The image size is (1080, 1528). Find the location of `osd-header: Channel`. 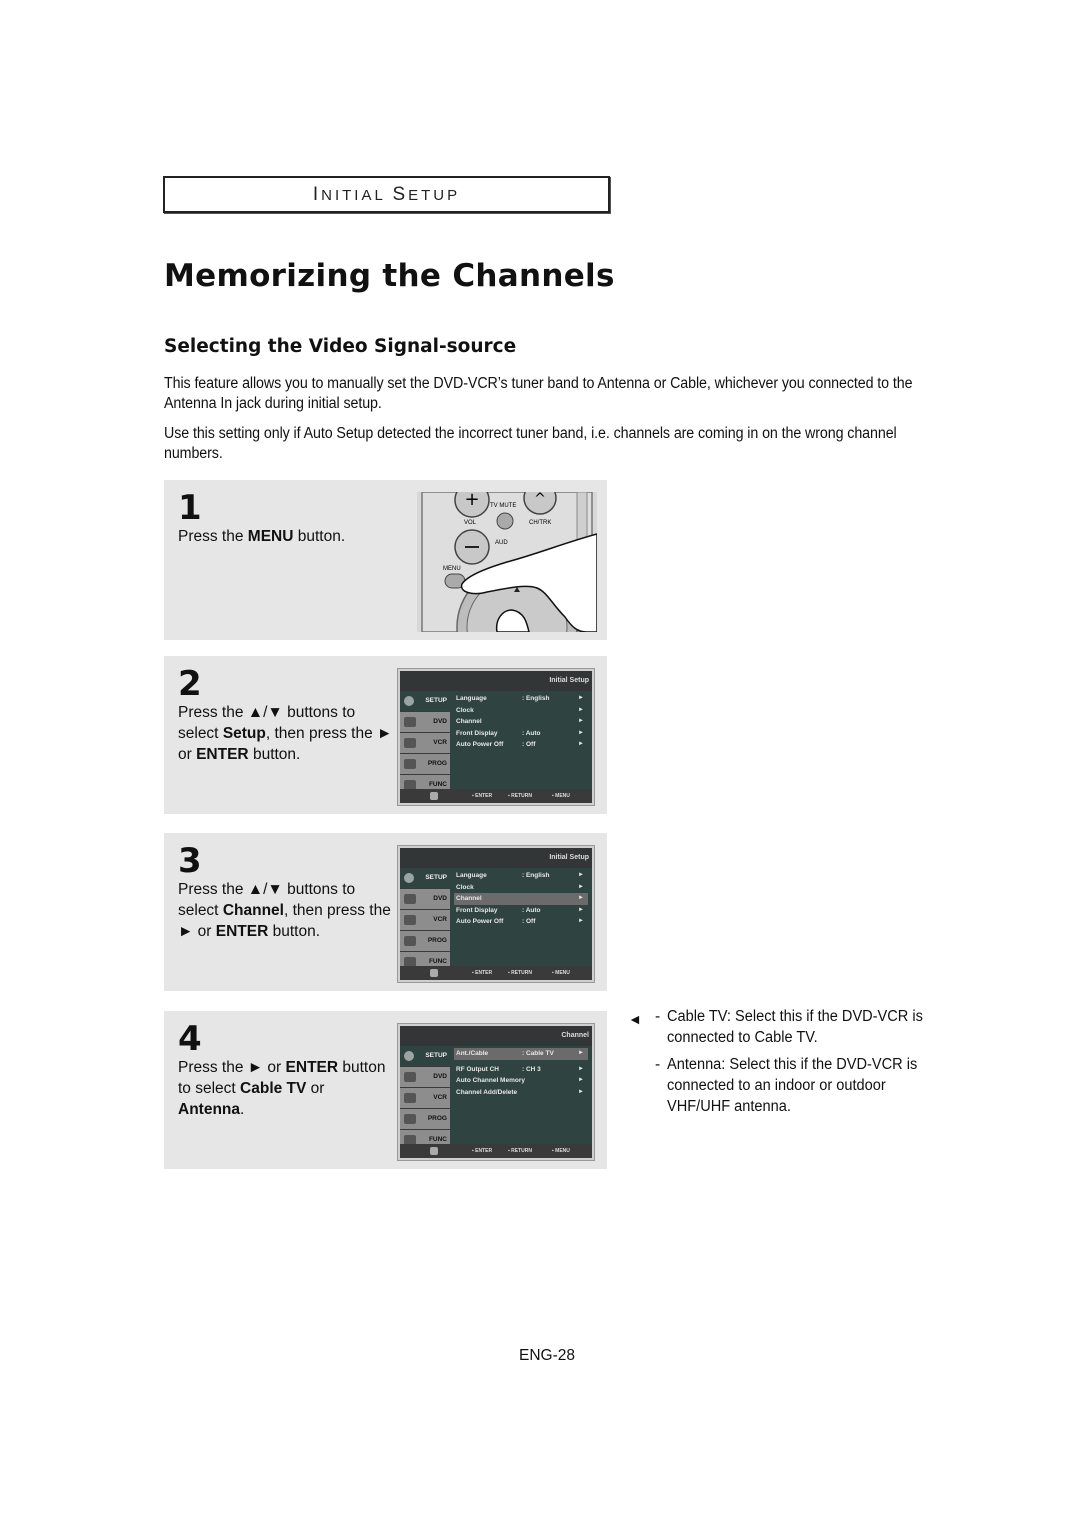

osd-header: Channel is located at coordinates (496, 1036).